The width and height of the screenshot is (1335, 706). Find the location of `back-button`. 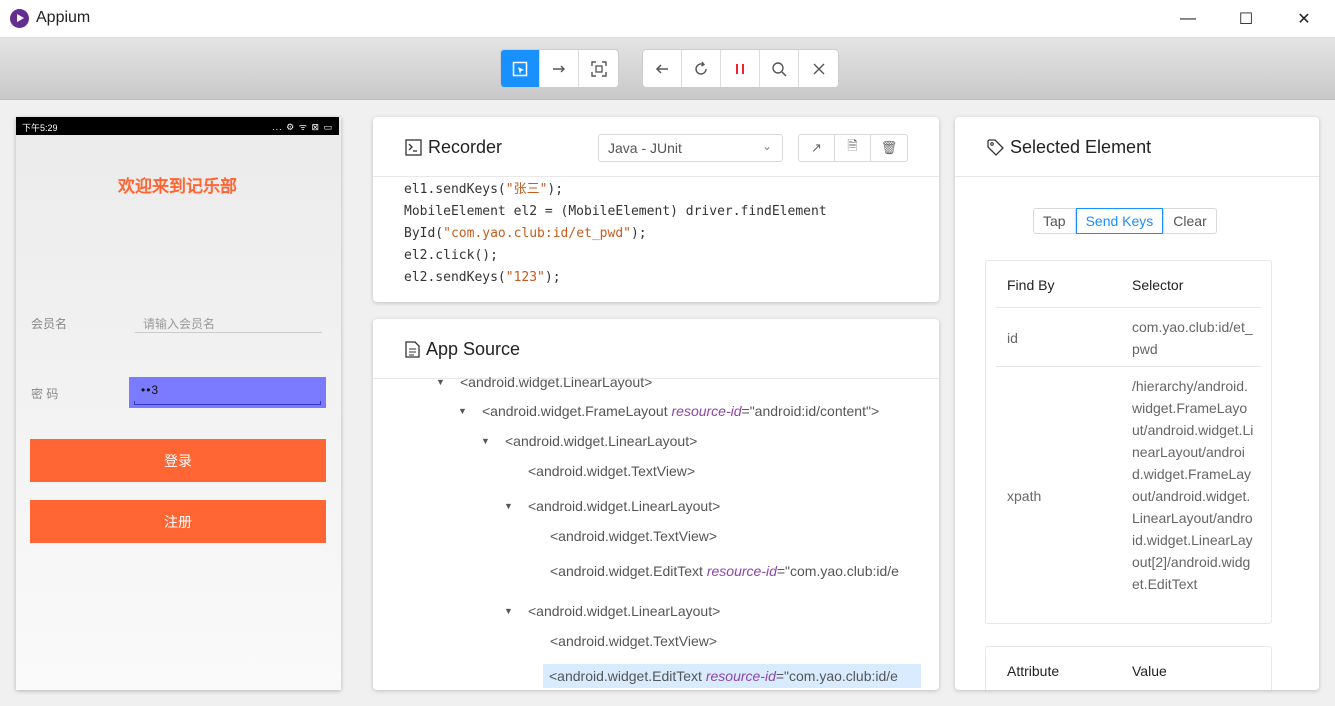

back-button is located at coordinates (662, 68).